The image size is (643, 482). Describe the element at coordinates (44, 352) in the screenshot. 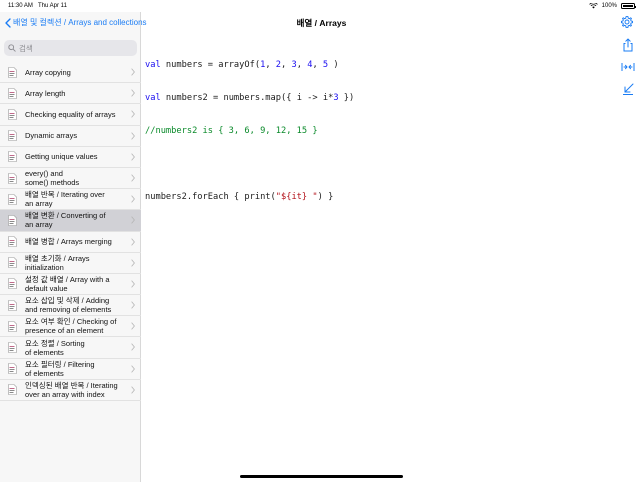

I see `list-item-label-line2: of elements` at that location.